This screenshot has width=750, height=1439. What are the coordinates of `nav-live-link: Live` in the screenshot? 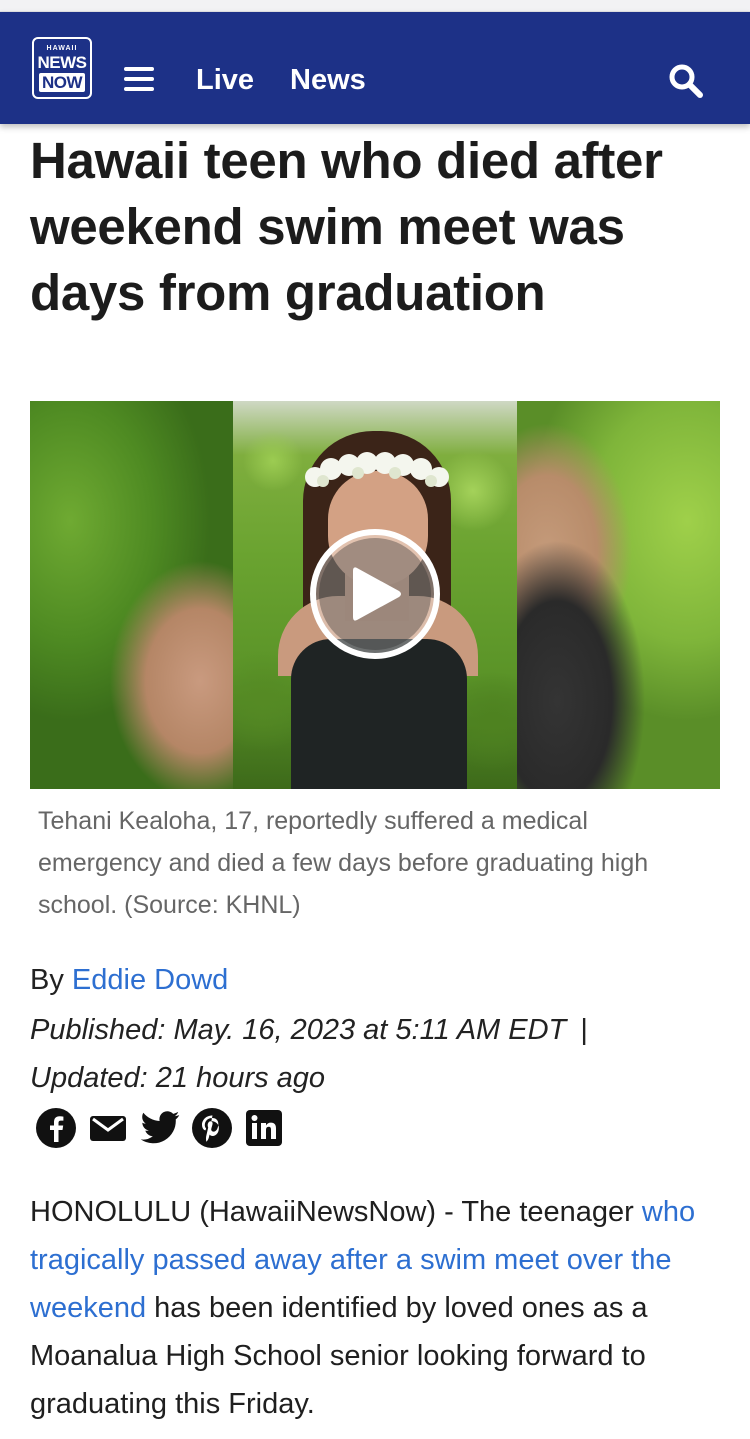 It's located at (225, 80).